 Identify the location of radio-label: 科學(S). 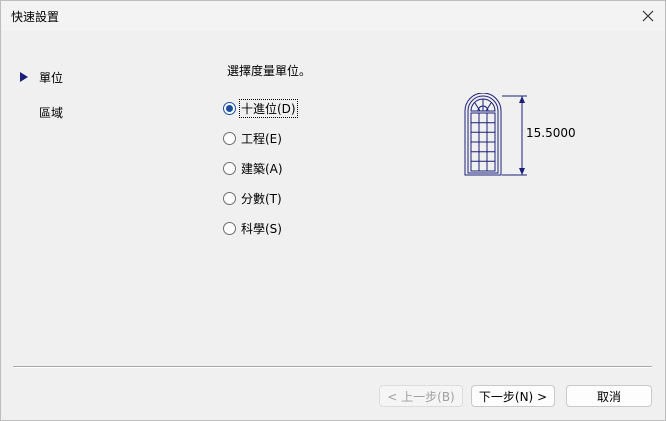
(261, 228).